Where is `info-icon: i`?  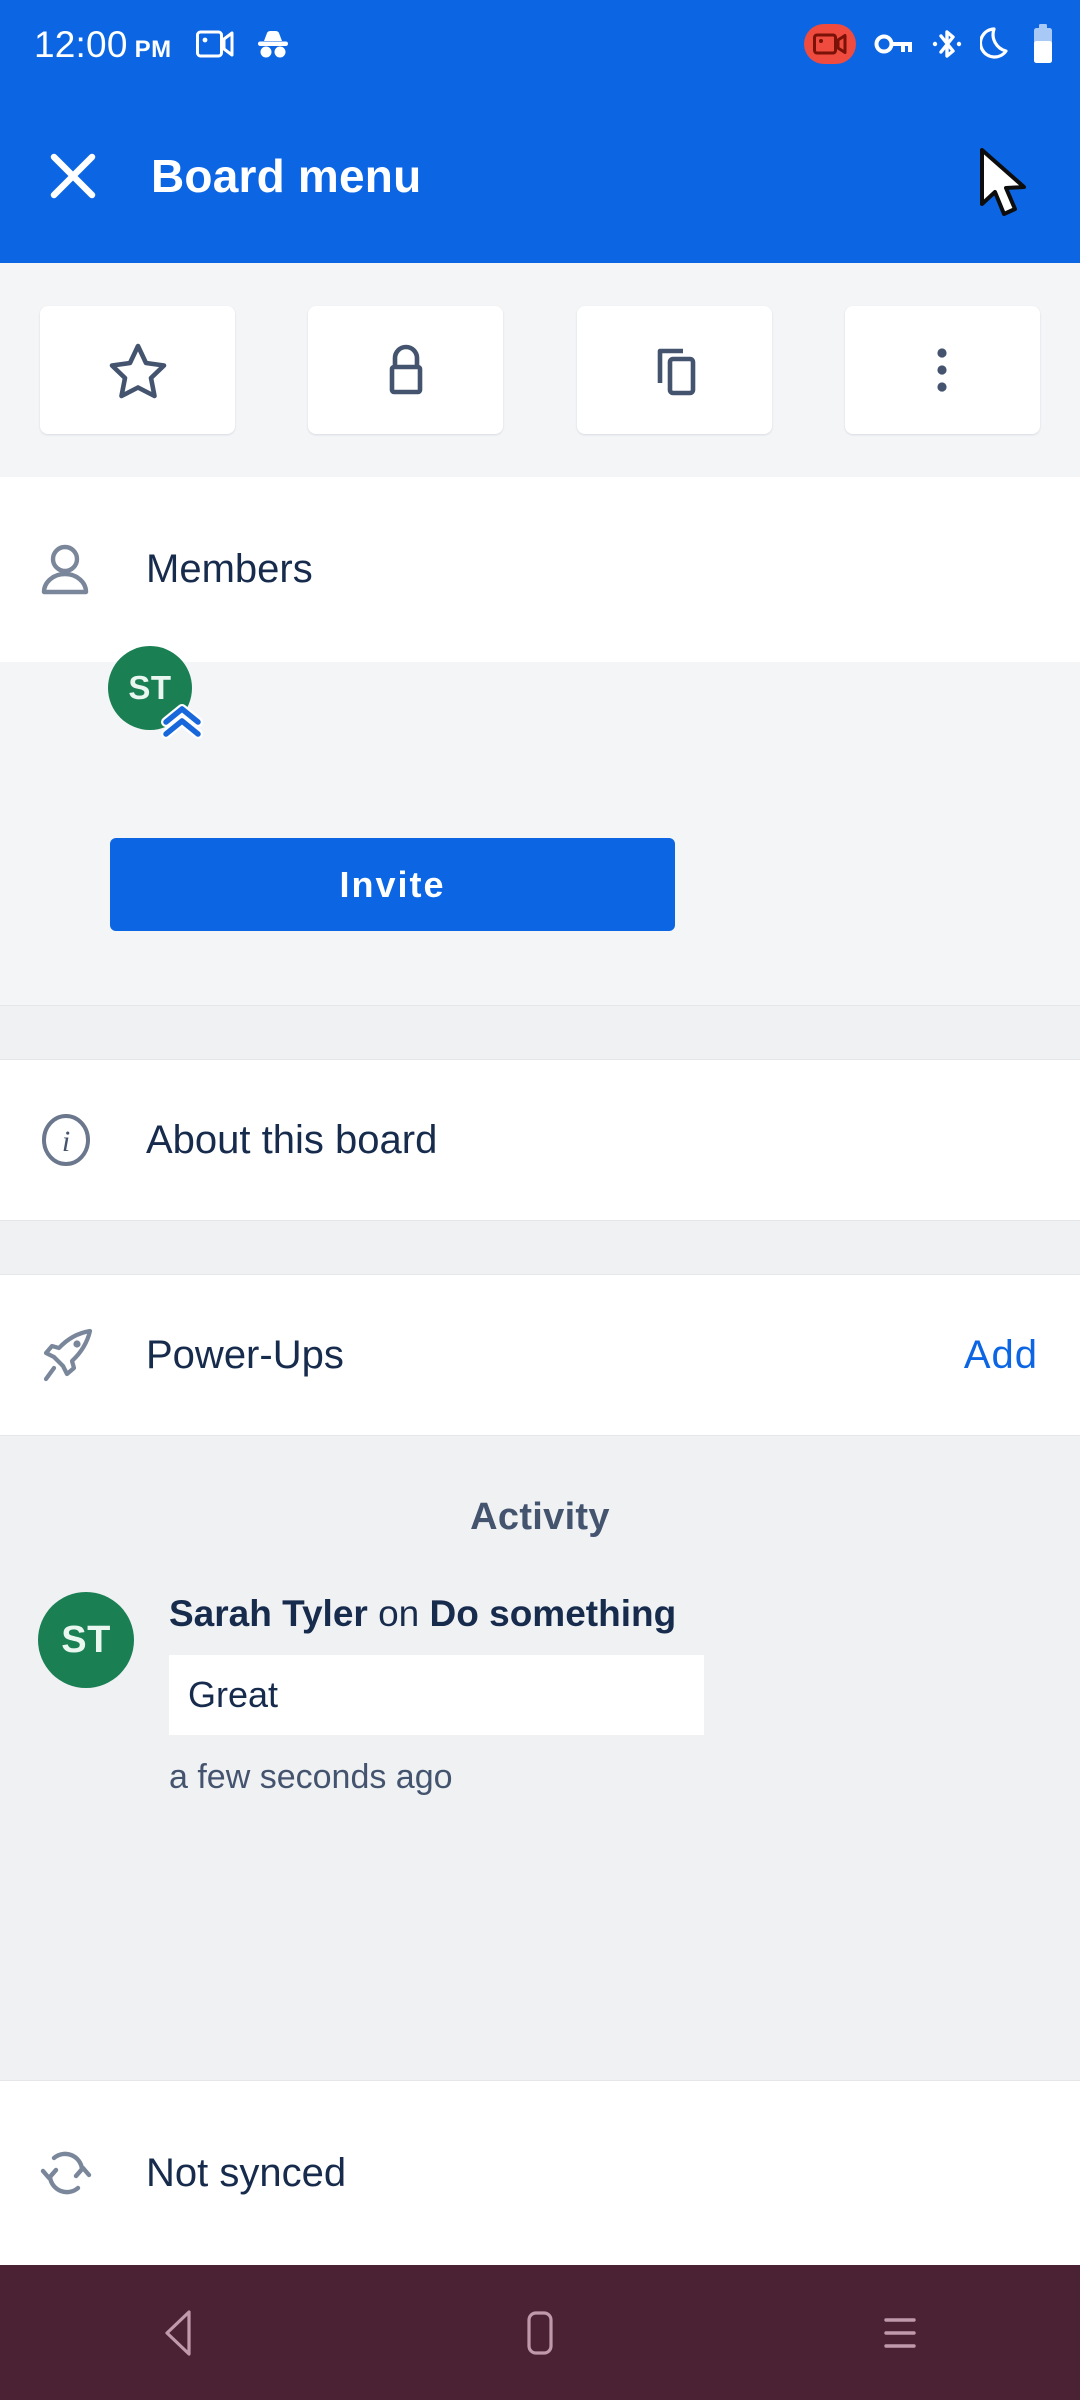
info-icon: i is located at coordinates (66, 1140).